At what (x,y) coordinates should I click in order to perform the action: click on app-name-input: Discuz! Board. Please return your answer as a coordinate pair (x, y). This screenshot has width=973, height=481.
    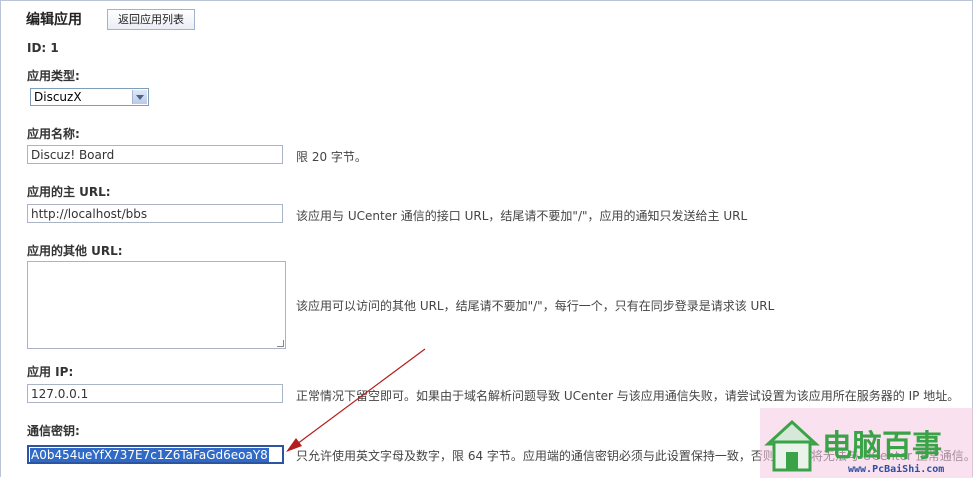
    Looking at the image, I should click on (155, 154).